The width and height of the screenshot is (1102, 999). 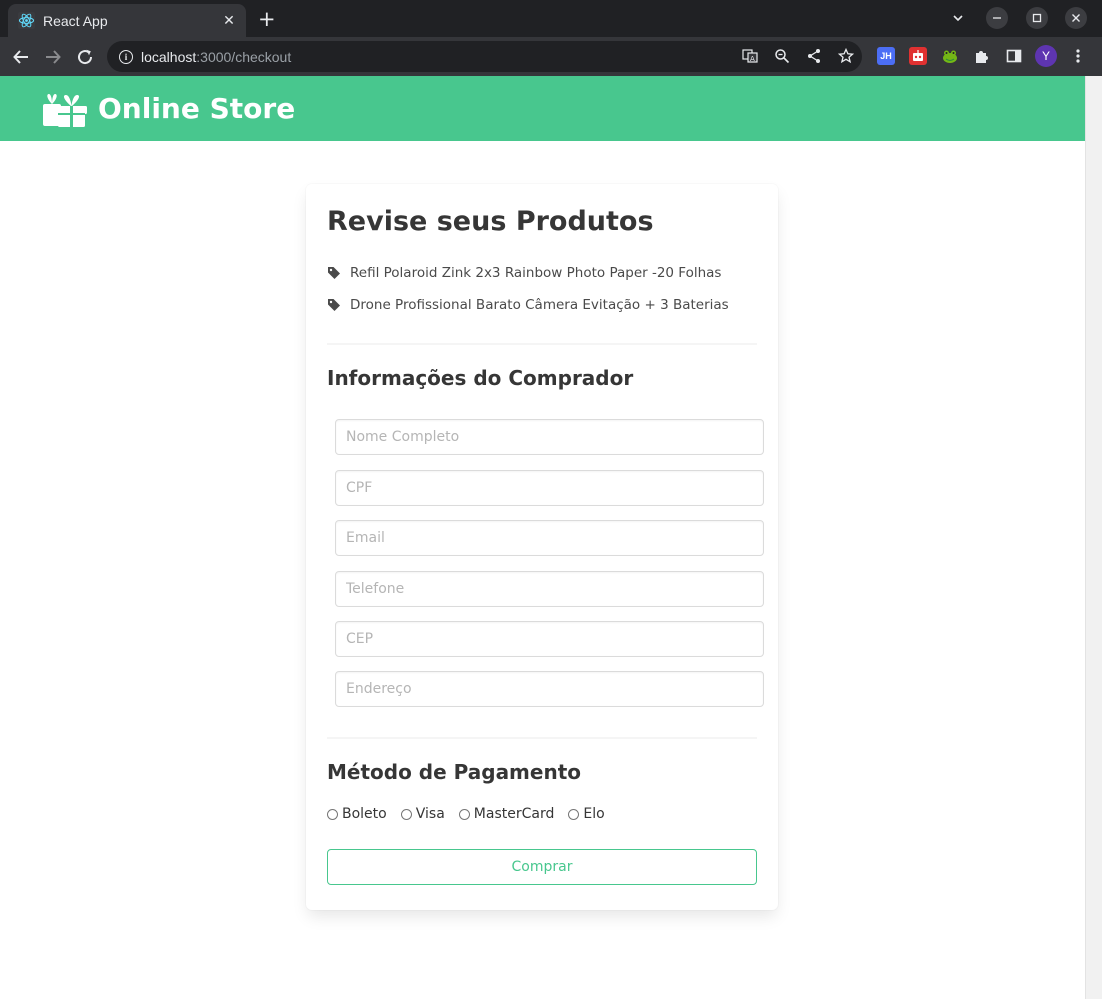 What do you see at coordinates (982, 56) in the screenshot?
I see `extensions-puzzle-icon` at bounding box center [982, 56].